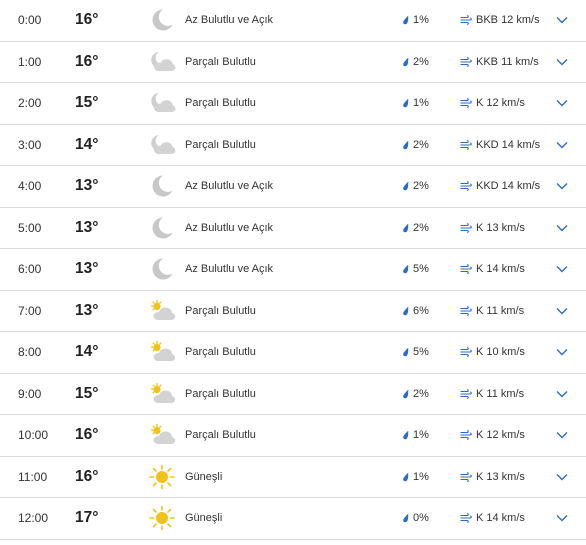  Describe the element at coordinates (30, 352) in the screenshot. I see `hour-time: 8:00` at that location.